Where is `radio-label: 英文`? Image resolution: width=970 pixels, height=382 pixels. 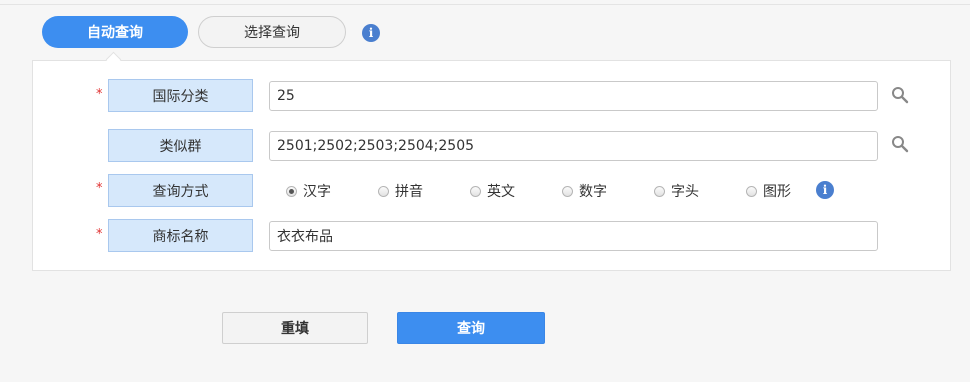 radio-label: 英文 is located at coordinates (501, 192).